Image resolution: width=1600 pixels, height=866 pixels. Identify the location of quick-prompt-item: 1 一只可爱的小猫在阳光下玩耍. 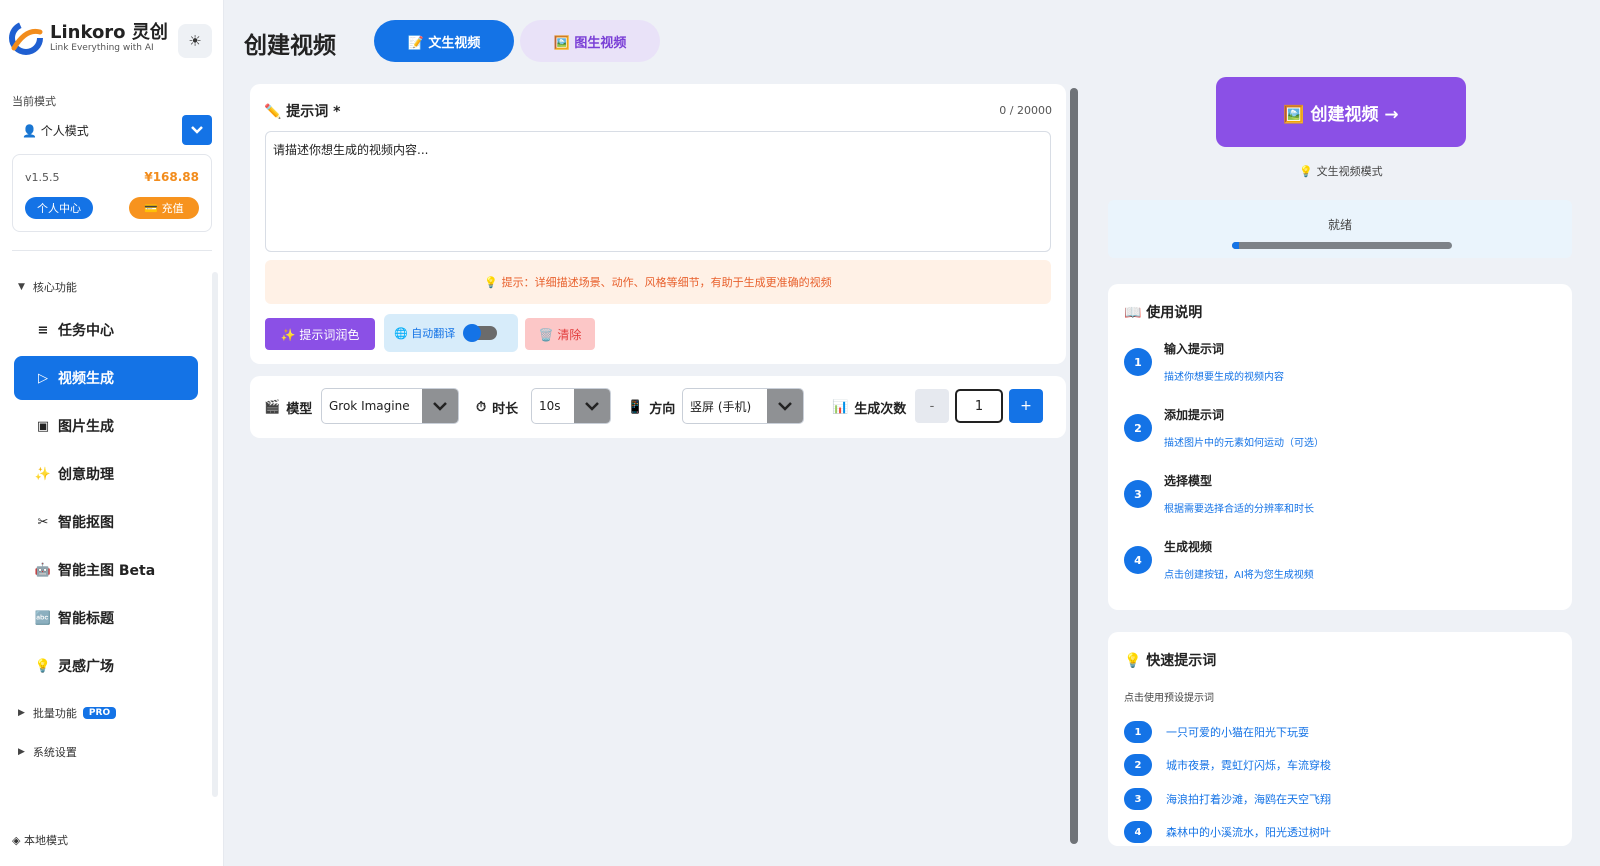
(1216, 732).